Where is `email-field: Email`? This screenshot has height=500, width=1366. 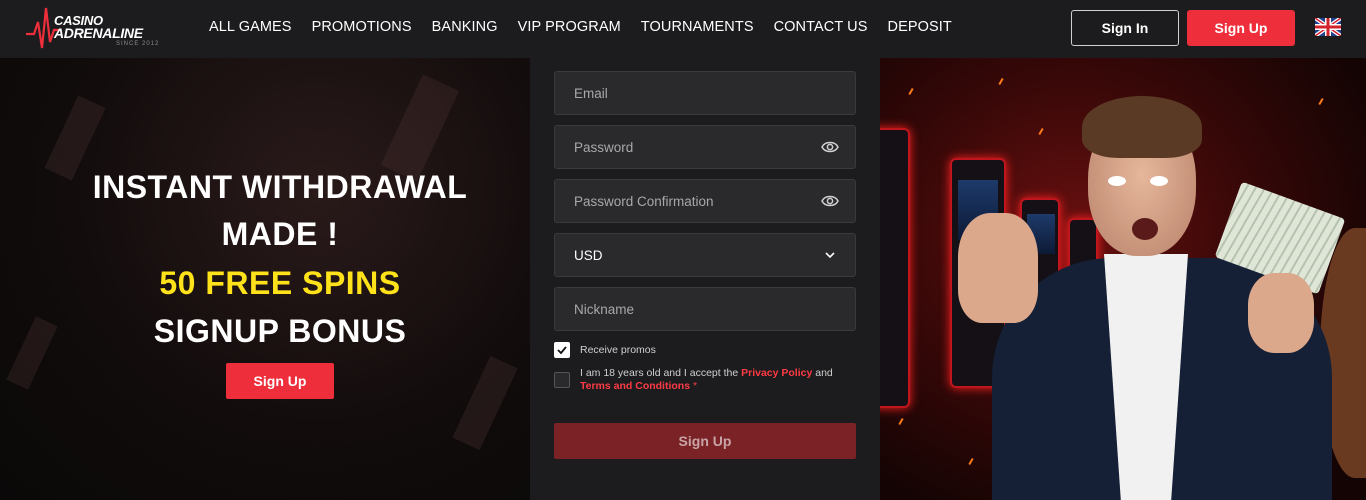 email-field: Email is located at coordinates (705, 93).